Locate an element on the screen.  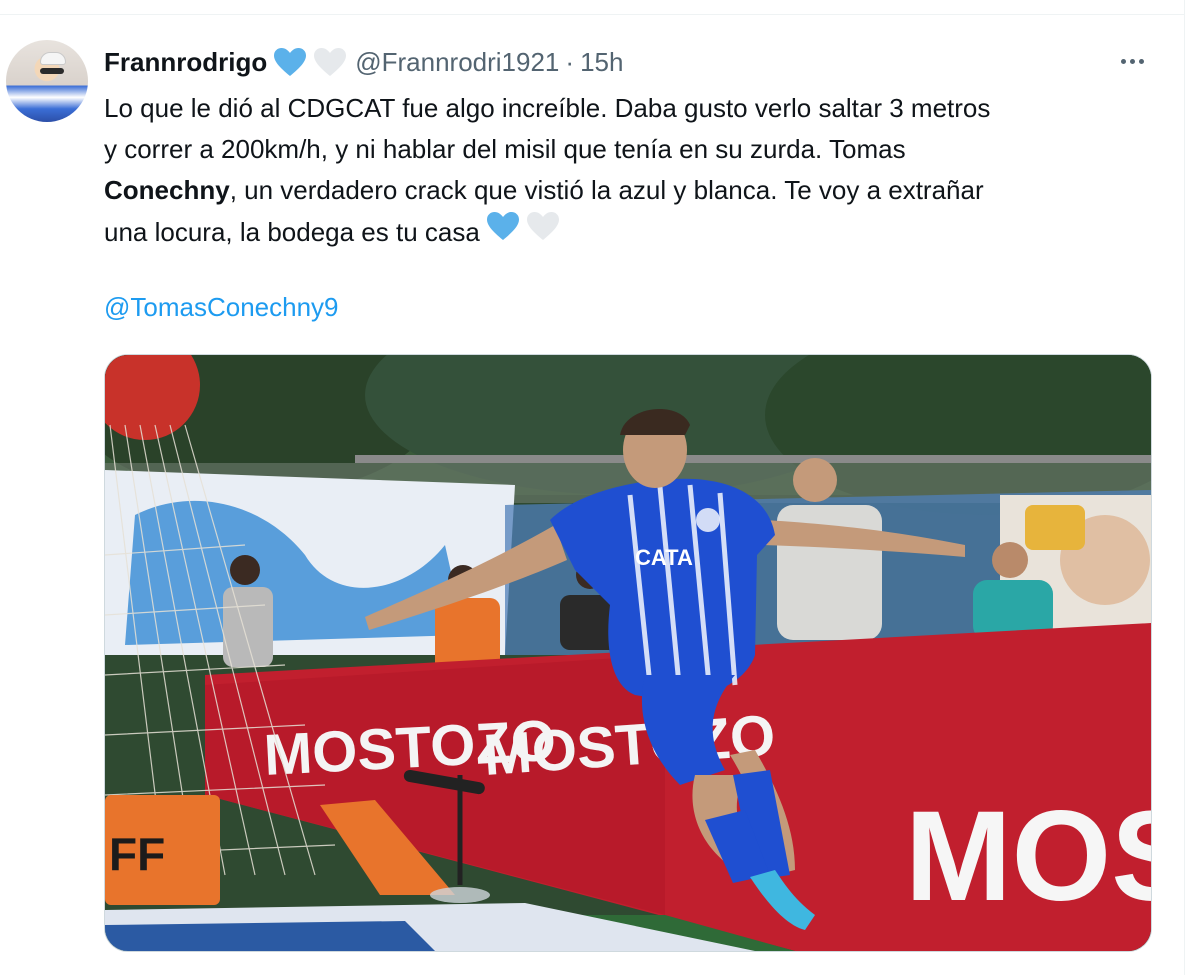
avatar-cap is located at coordinates (53, 58).